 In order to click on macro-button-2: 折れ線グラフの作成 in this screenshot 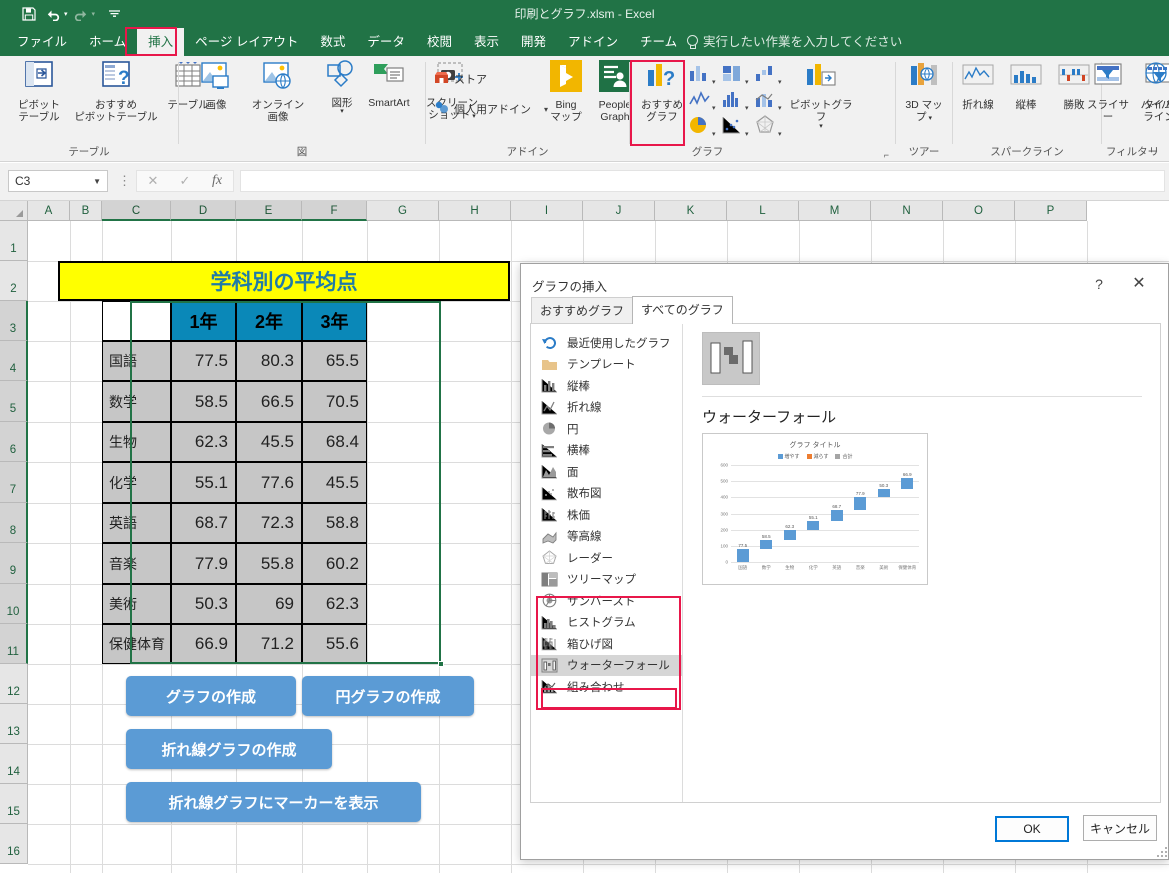, I will do `click(229, 749)`.